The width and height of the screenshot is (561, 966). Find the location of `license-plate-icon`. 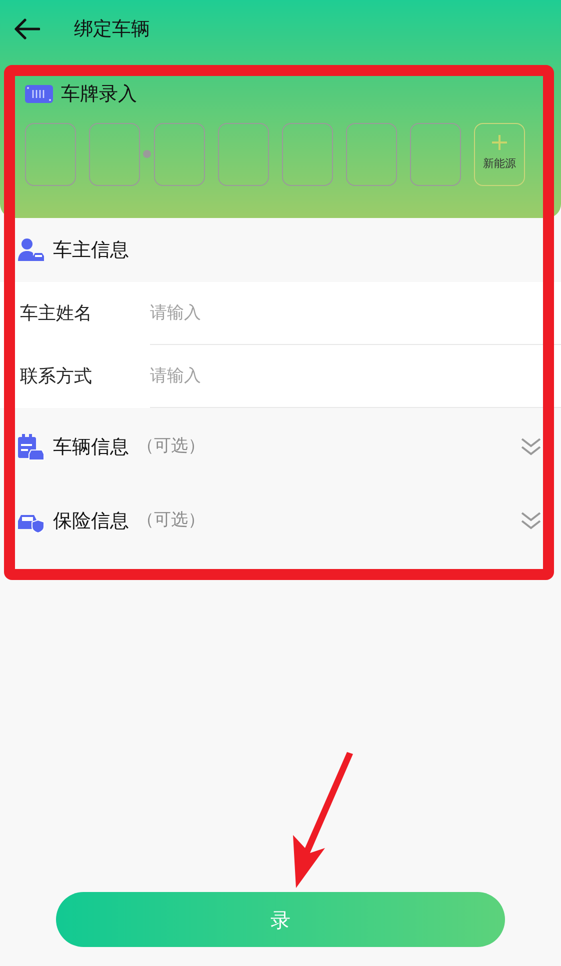

license-plate-icon is located at coordinates (39, 94).